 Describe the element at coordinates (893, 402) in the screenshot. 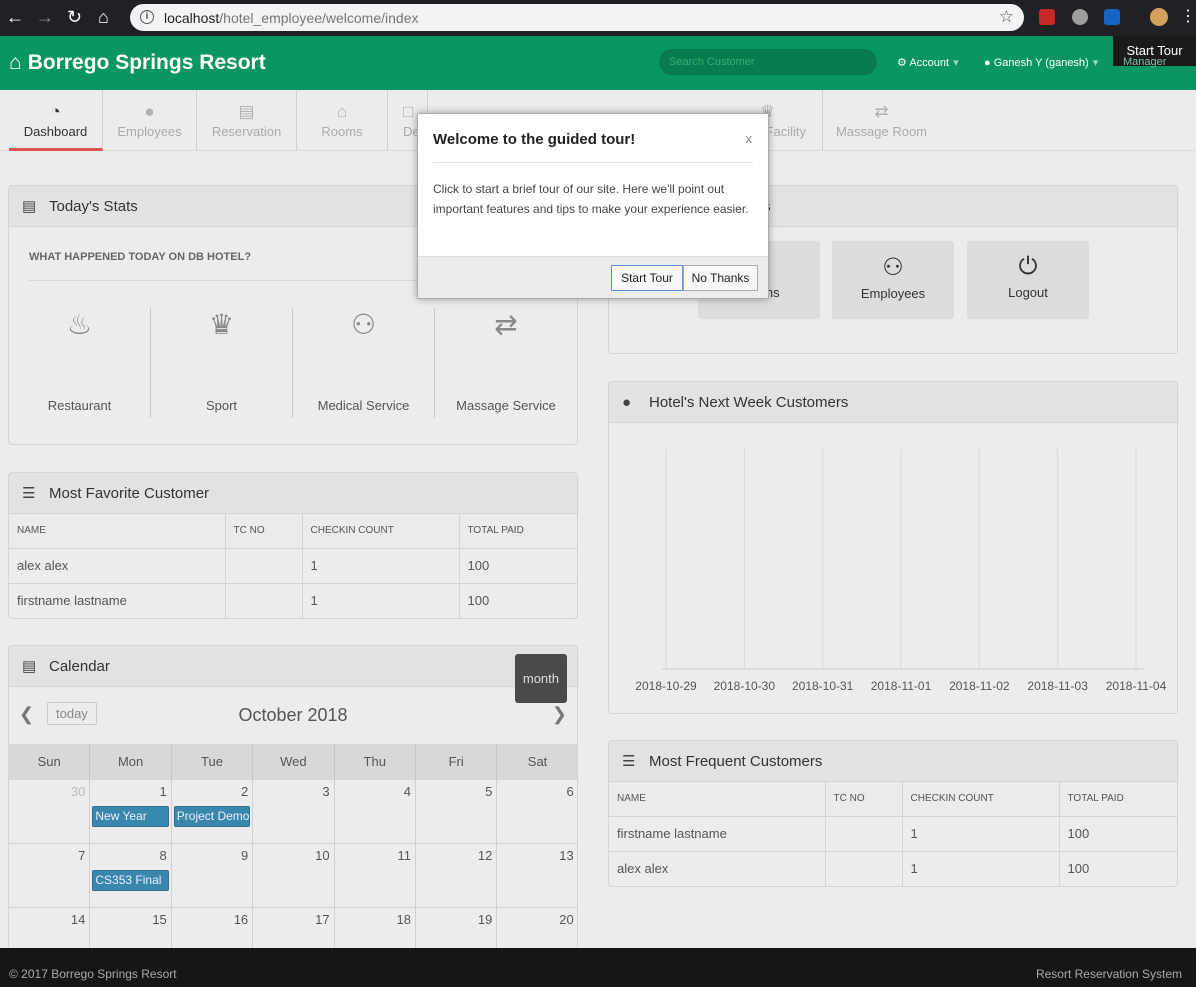

I see `panel-heading: ● Hotel's Next Week Customers` at that location.